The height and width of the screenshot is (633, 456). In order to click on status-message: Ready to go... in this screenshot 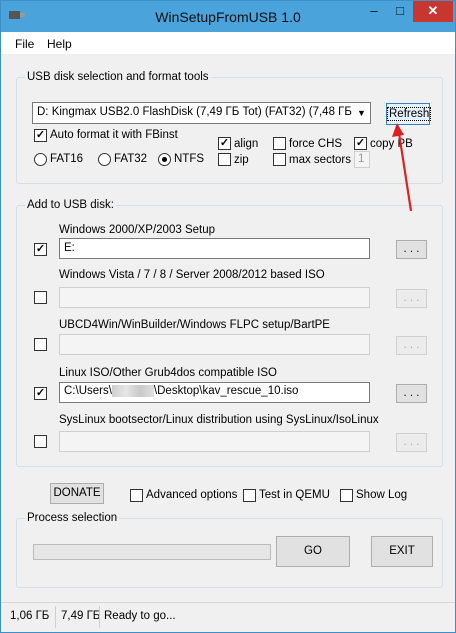, I will do `click(140, 616)`.